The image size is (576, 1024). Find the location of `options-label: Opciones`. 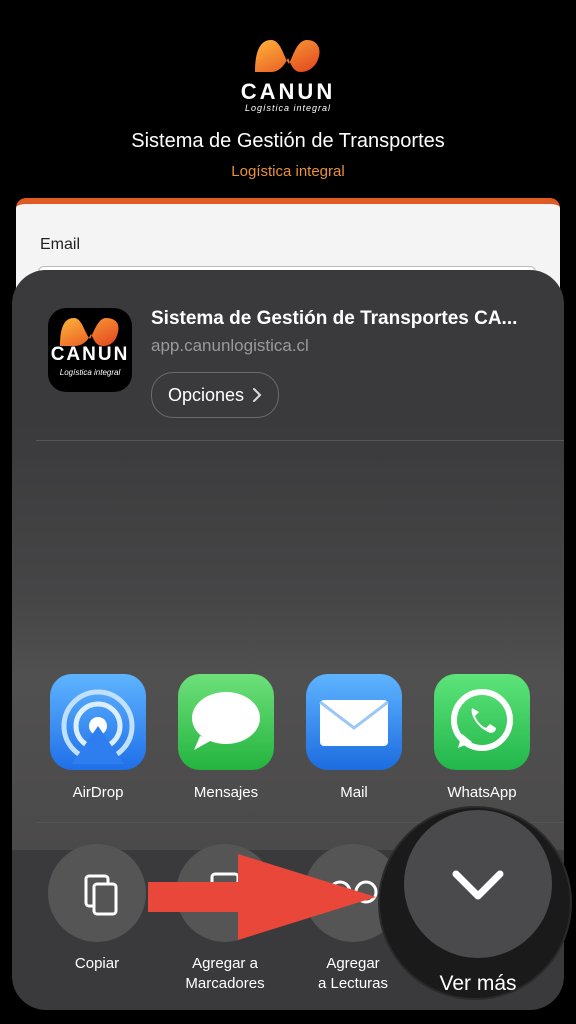

options-label: Opciones is located at coordinates (206, 395).